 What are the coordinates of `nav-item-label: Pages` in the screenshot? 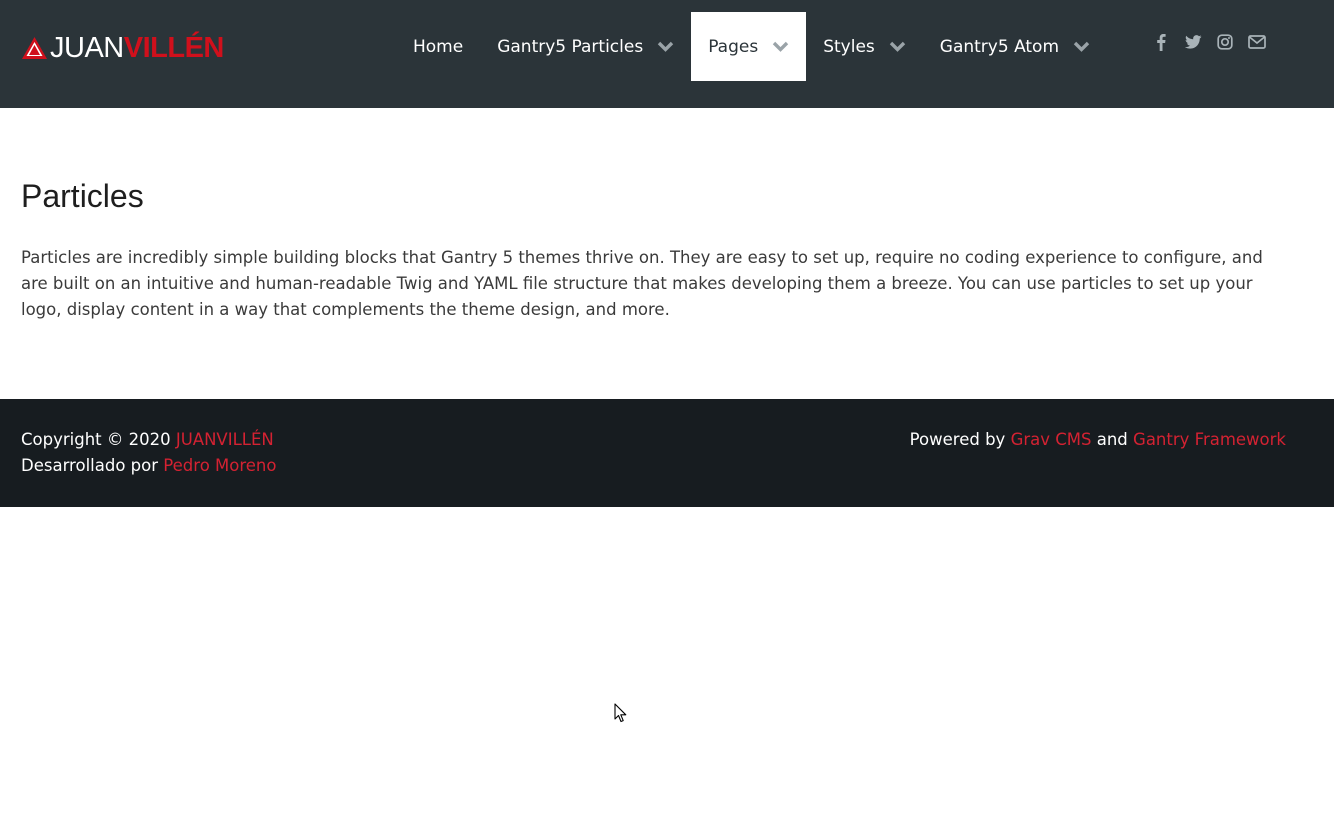 It's located at (733, 46).